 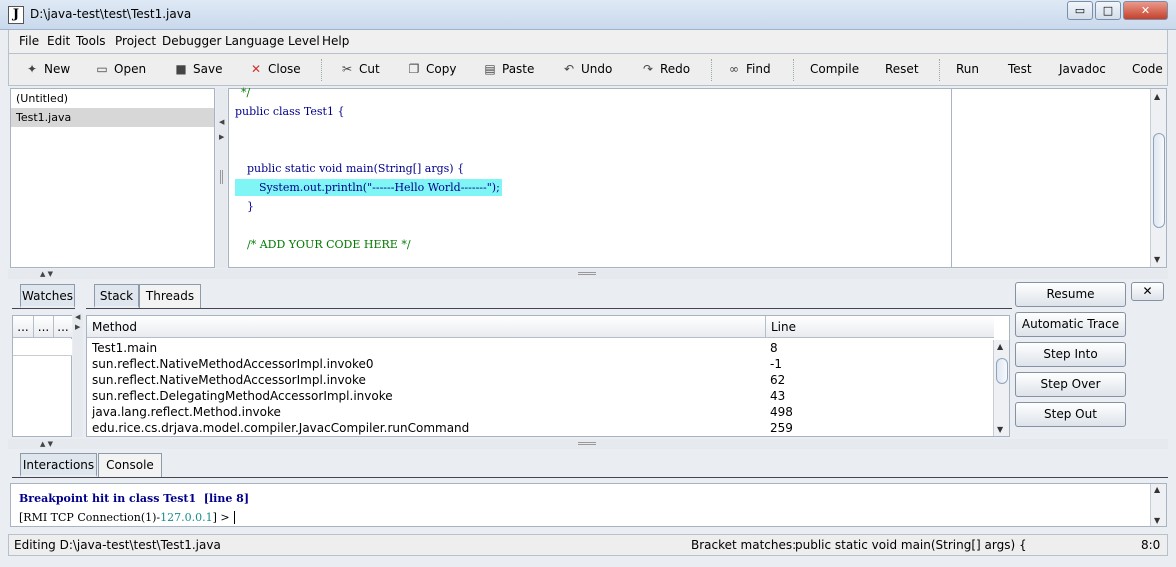 I want to click on table-row: Test1.main 8, so click(x=435, y=348).